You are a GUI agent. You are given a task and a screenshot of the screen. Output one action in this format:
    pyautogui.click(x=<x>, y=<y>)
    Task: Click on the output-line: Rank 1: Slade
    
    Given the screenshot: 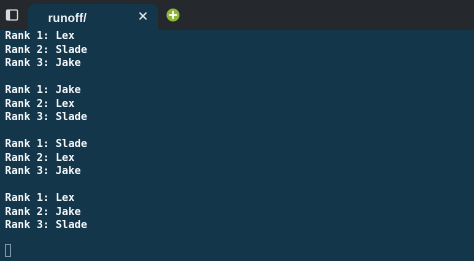 What is the action you would take?
    pyautogui.click(x=46, y=144)
    